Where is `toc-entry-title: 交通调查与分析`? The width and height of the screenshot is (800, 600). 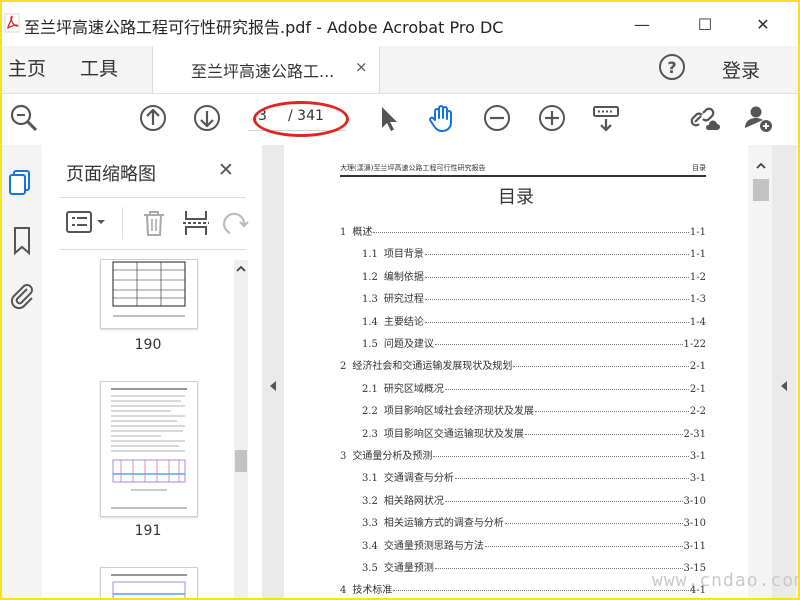 toc-entry-title: 交通调查与分析 is located at coordinates (418, 479).